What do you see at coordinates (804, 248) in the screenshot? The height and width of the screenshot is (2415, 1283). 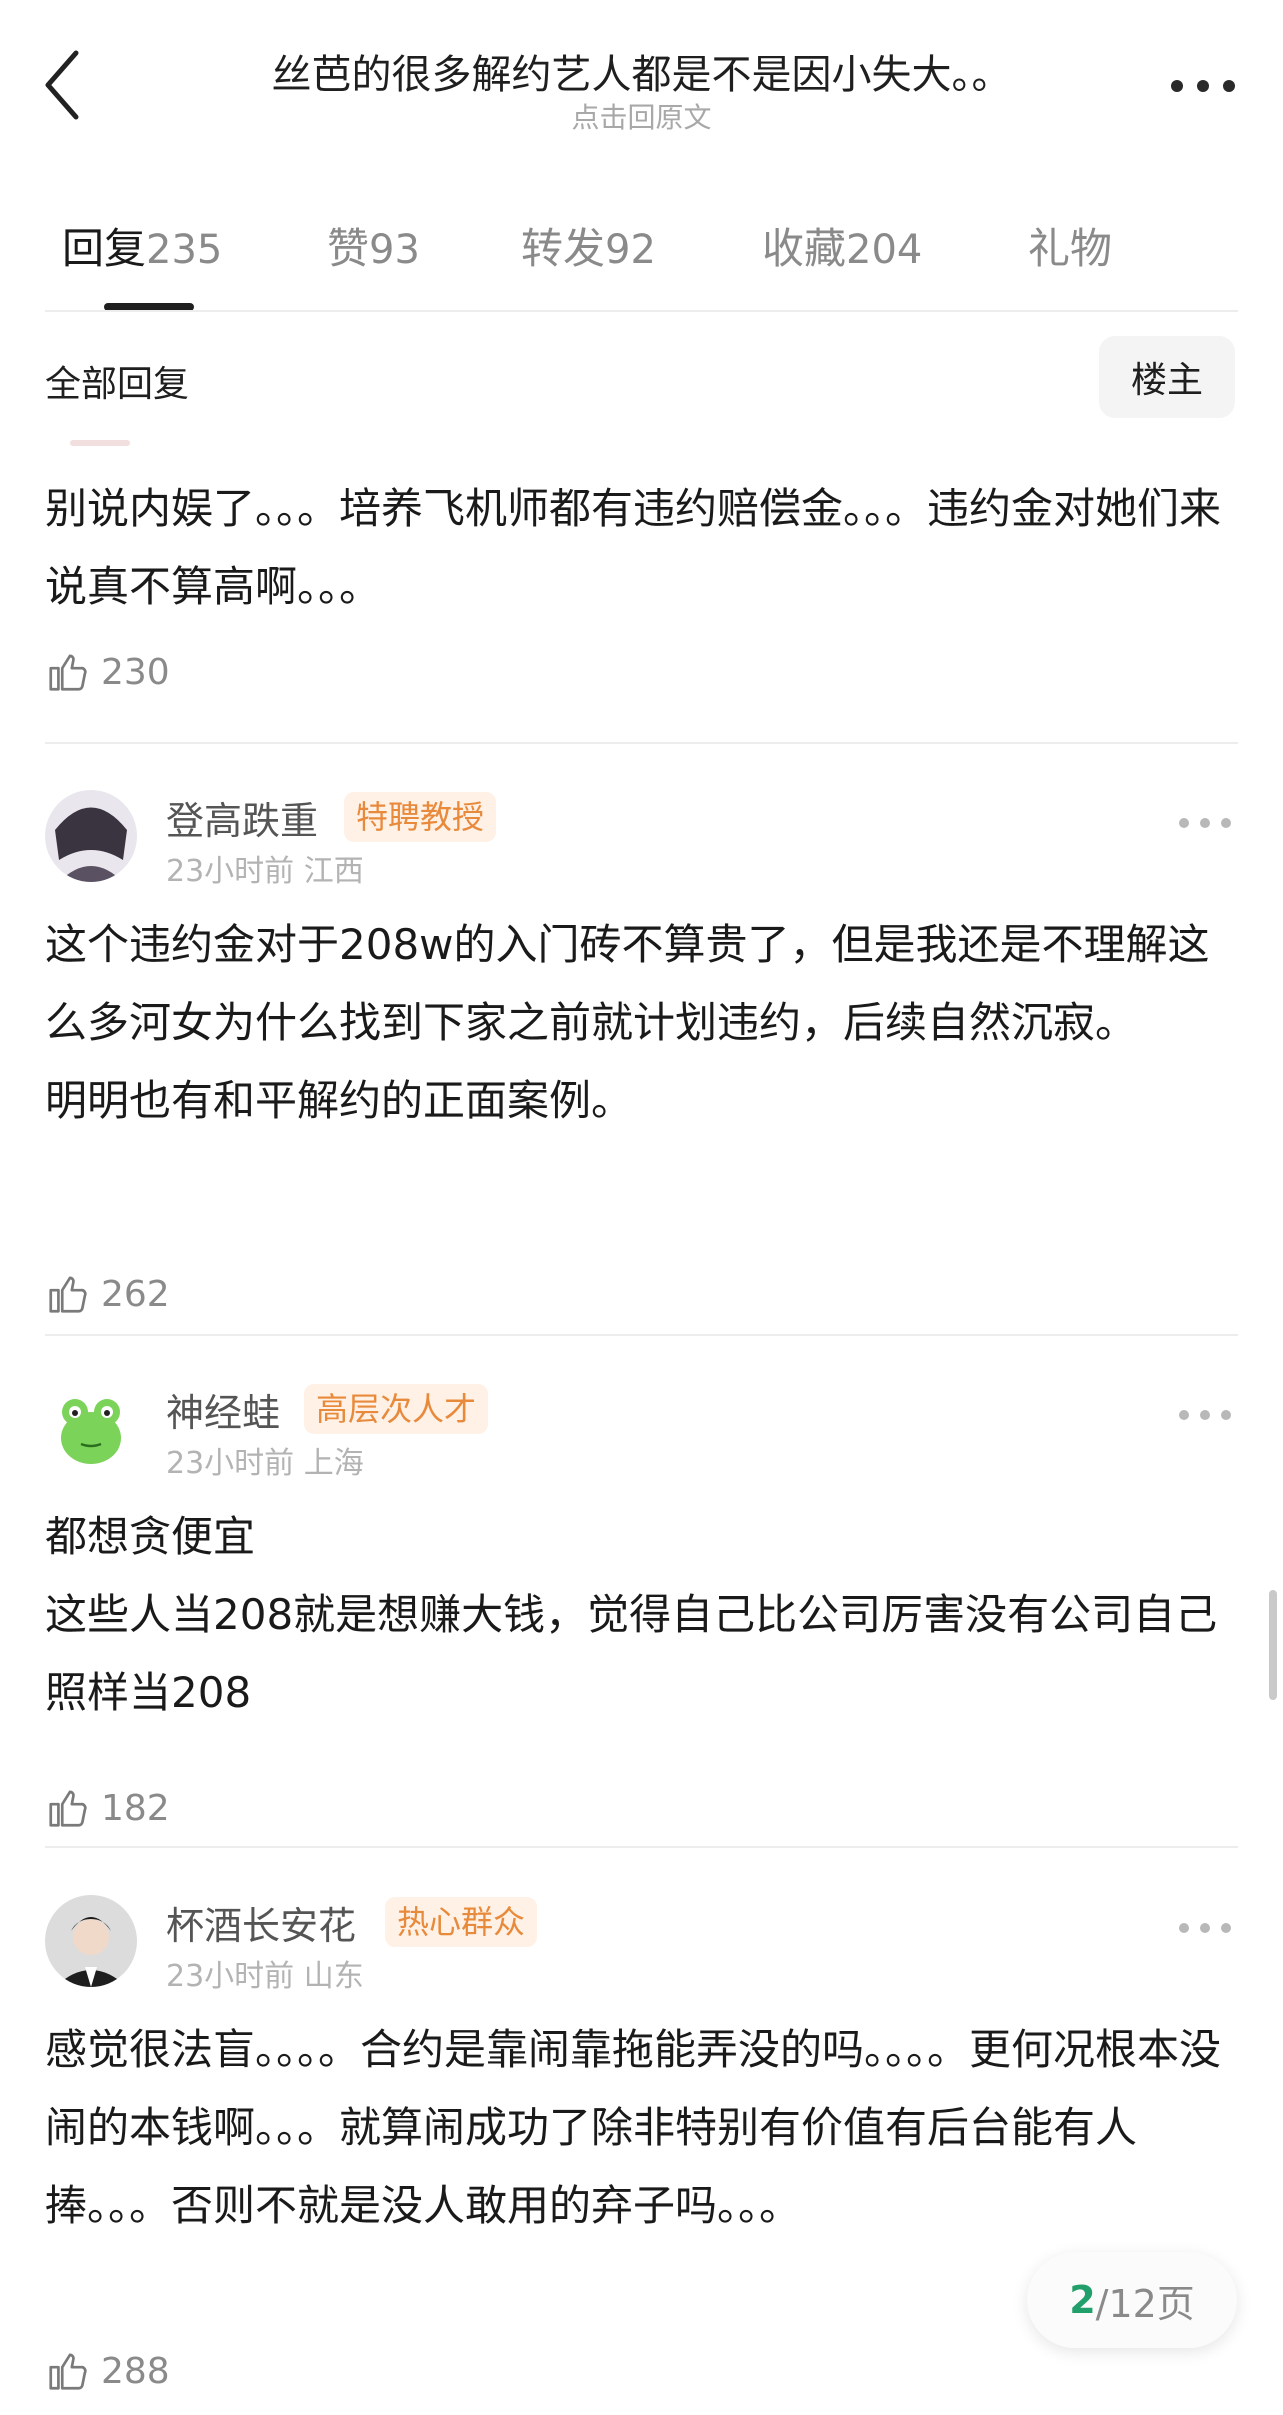 I see `tab-label: 收藏` at bounding box center [804, 248].